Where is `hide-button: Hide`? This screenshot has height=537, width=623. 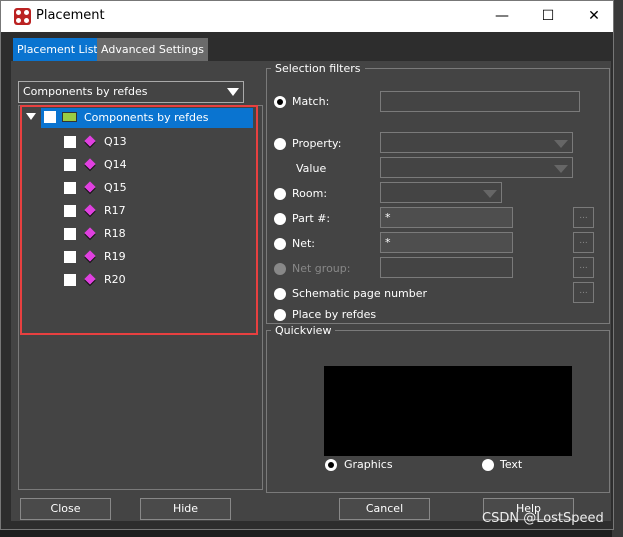
hide-button: Hide is located at coordinates (185, 509).